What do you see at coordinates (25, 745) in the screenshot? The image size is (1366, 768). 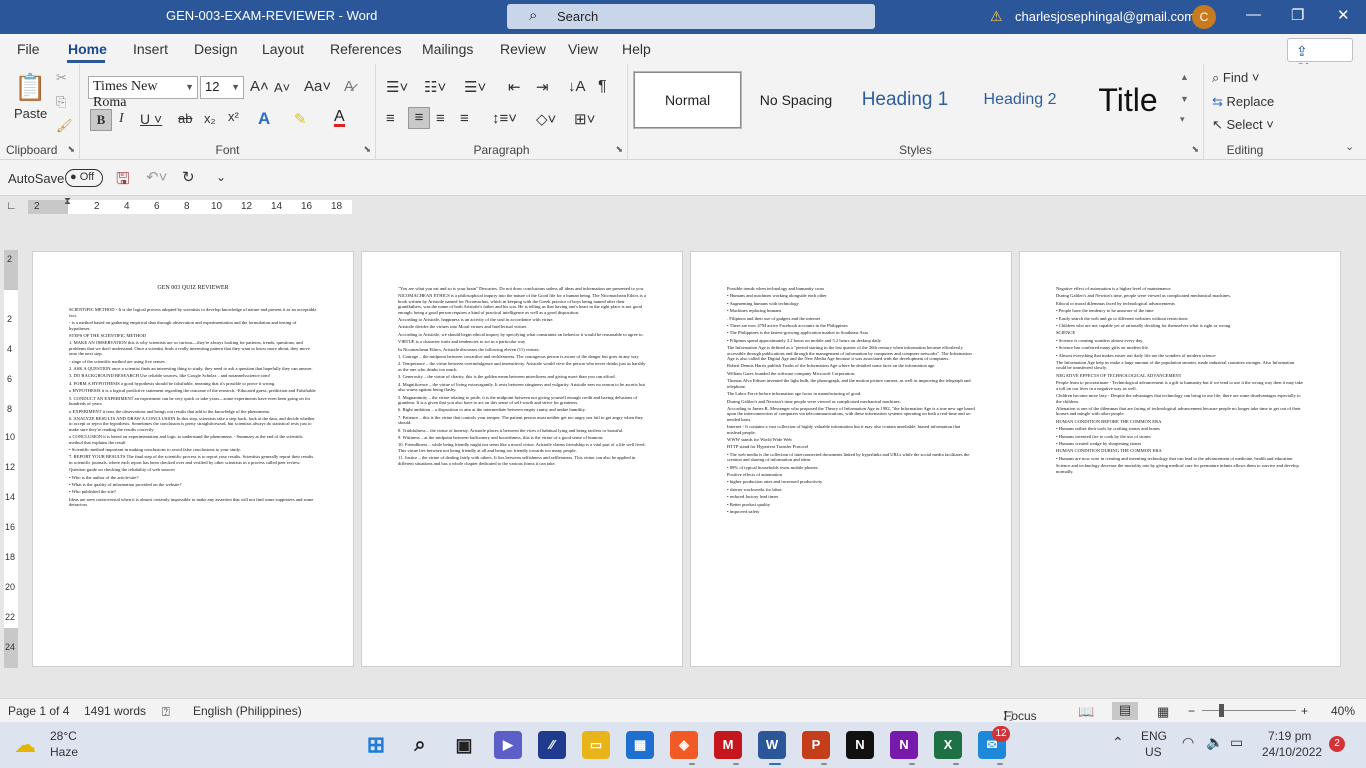 I see `weather-icon: ☁` at bounding box center [25, 745].